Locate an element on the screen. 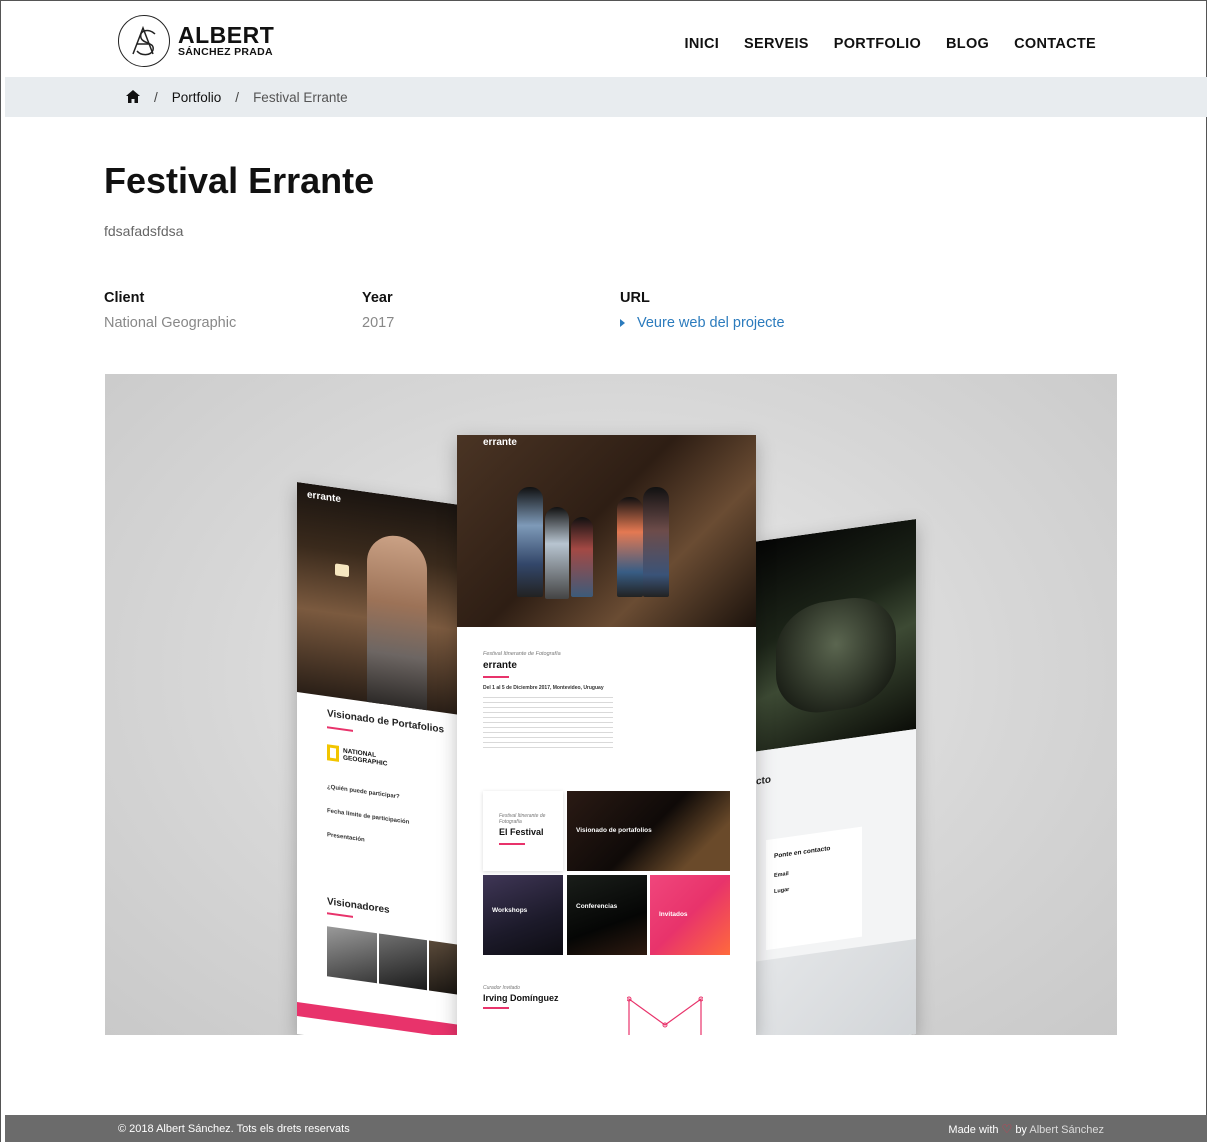 This screenshot has height=1142, width=1207. mockup-bottom-kicker: Curador Invitado is located at coordinates (501, 988).